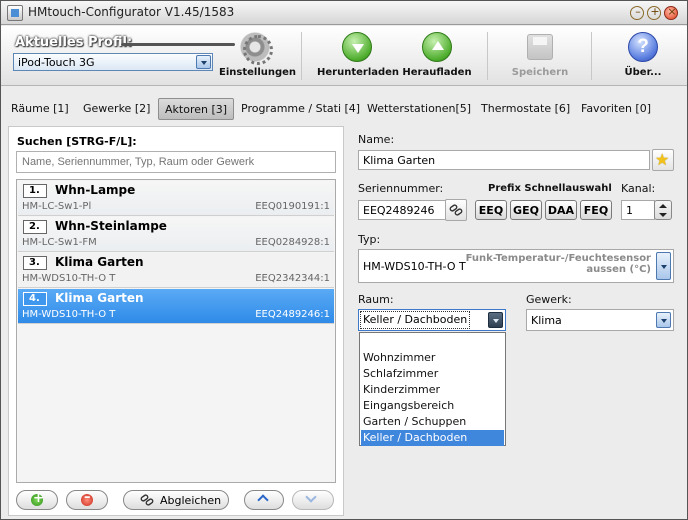  What do you see at coordinates (526, 210) in the screenshot?
I see `prefix-geq-button: GEQ` at bounding box center [526, 210].